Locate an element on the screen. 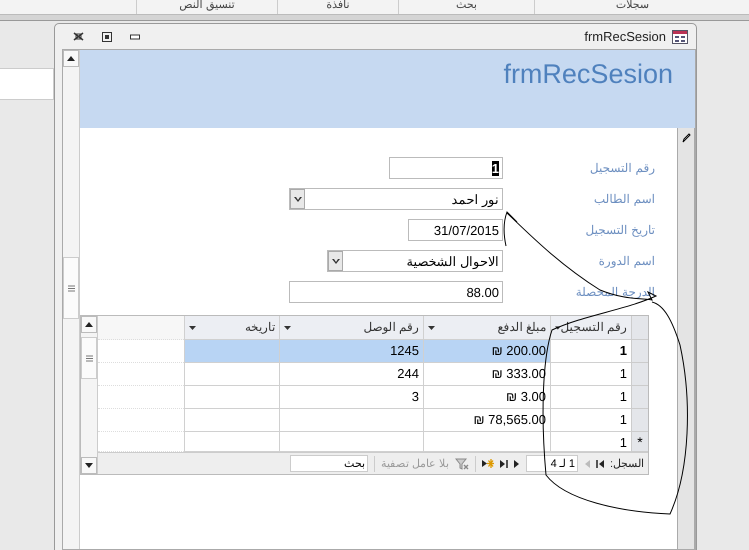 The image size is (749, 550). pencil-icon is located at coordinates (686, 138).